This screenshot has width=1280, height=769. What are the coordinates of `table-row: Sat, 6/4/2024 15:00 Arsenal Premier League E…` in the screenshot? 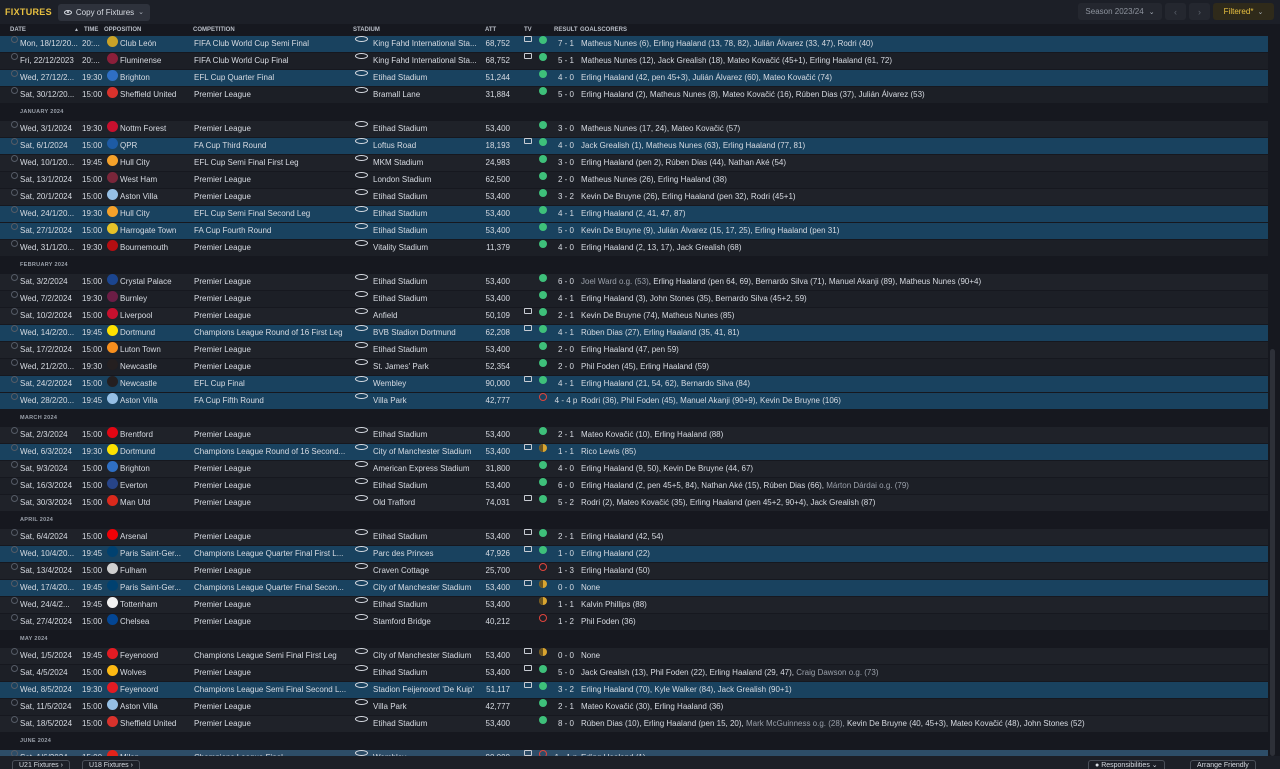 It's located at (634, 537).